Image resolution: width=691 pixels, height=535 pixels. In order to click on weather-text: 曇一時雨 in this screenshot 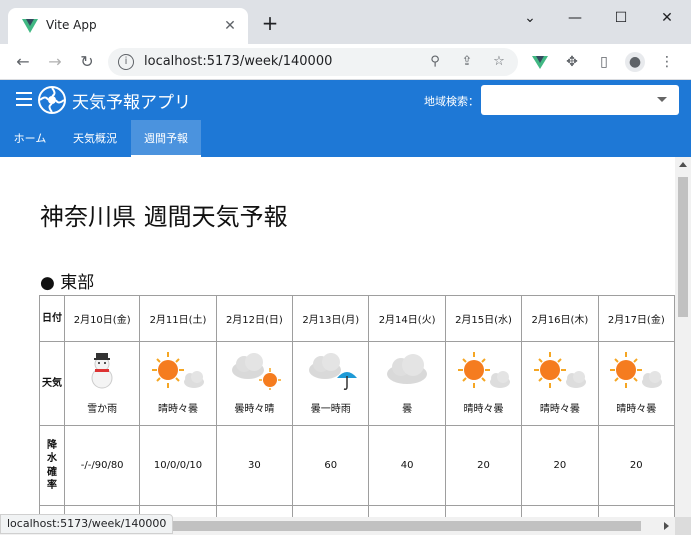, I will do `click(330, 409)`.